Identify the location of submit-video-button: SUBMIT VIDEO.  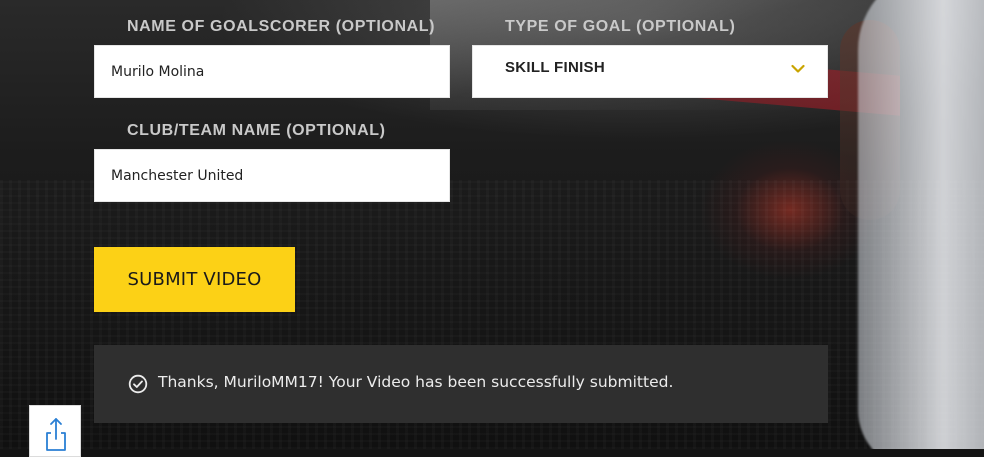
(194, 279).